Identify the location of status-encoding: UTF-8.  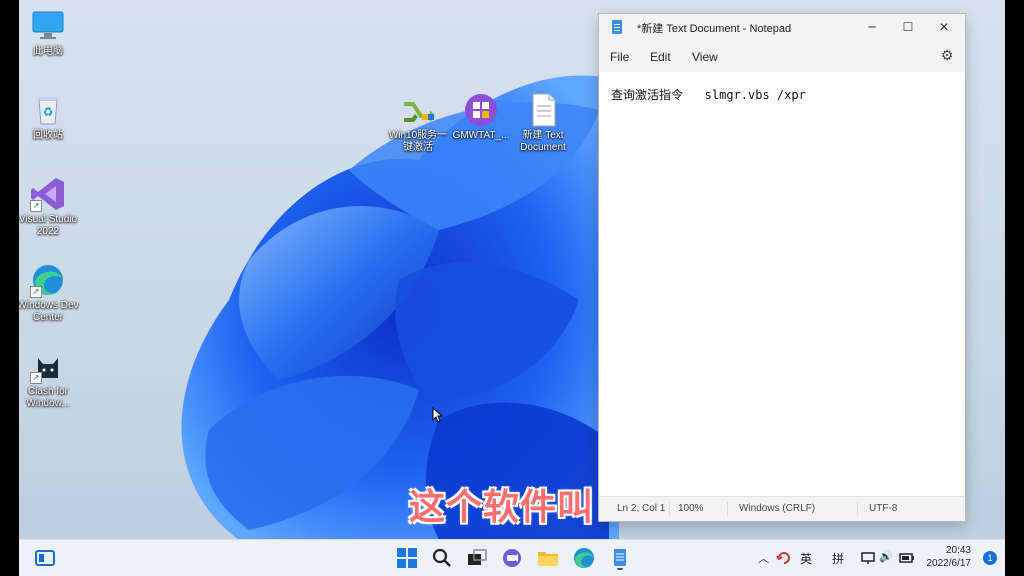
(883, 508).